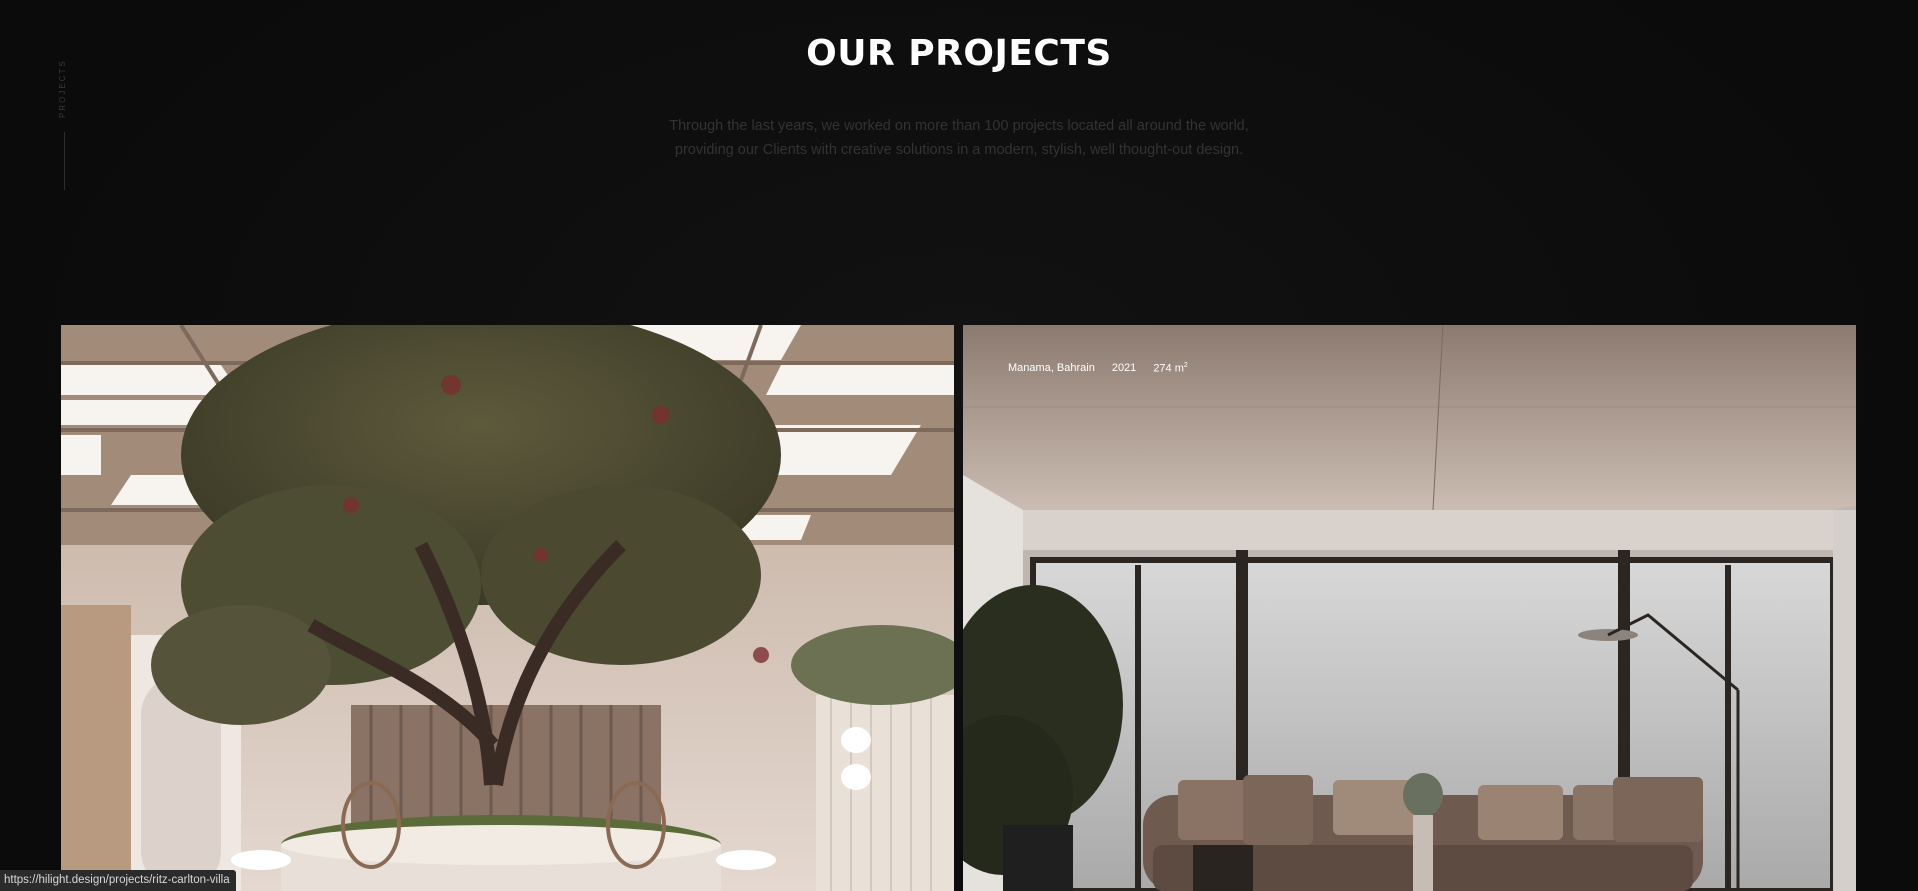 This screenshot has width=1918, height=891. Describe the element at coordinates (1170, 368) in the screenshot. I see `project-area: 274 m2` at that location.